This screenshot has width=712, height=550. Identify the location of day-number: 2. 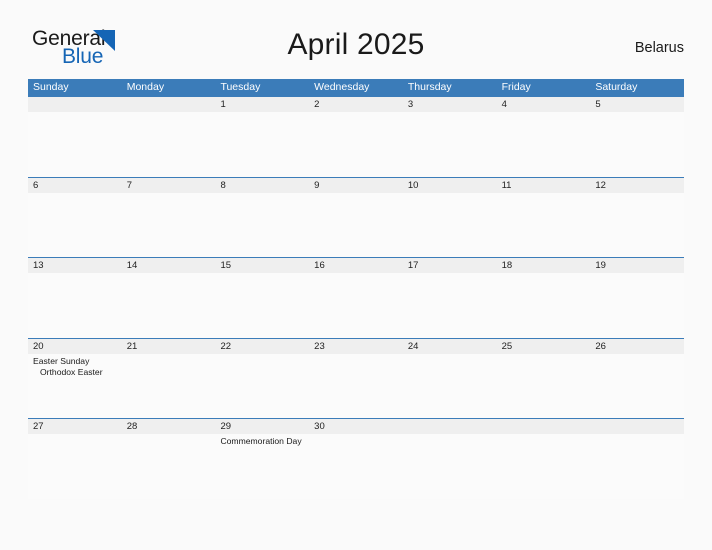
(356, 104).